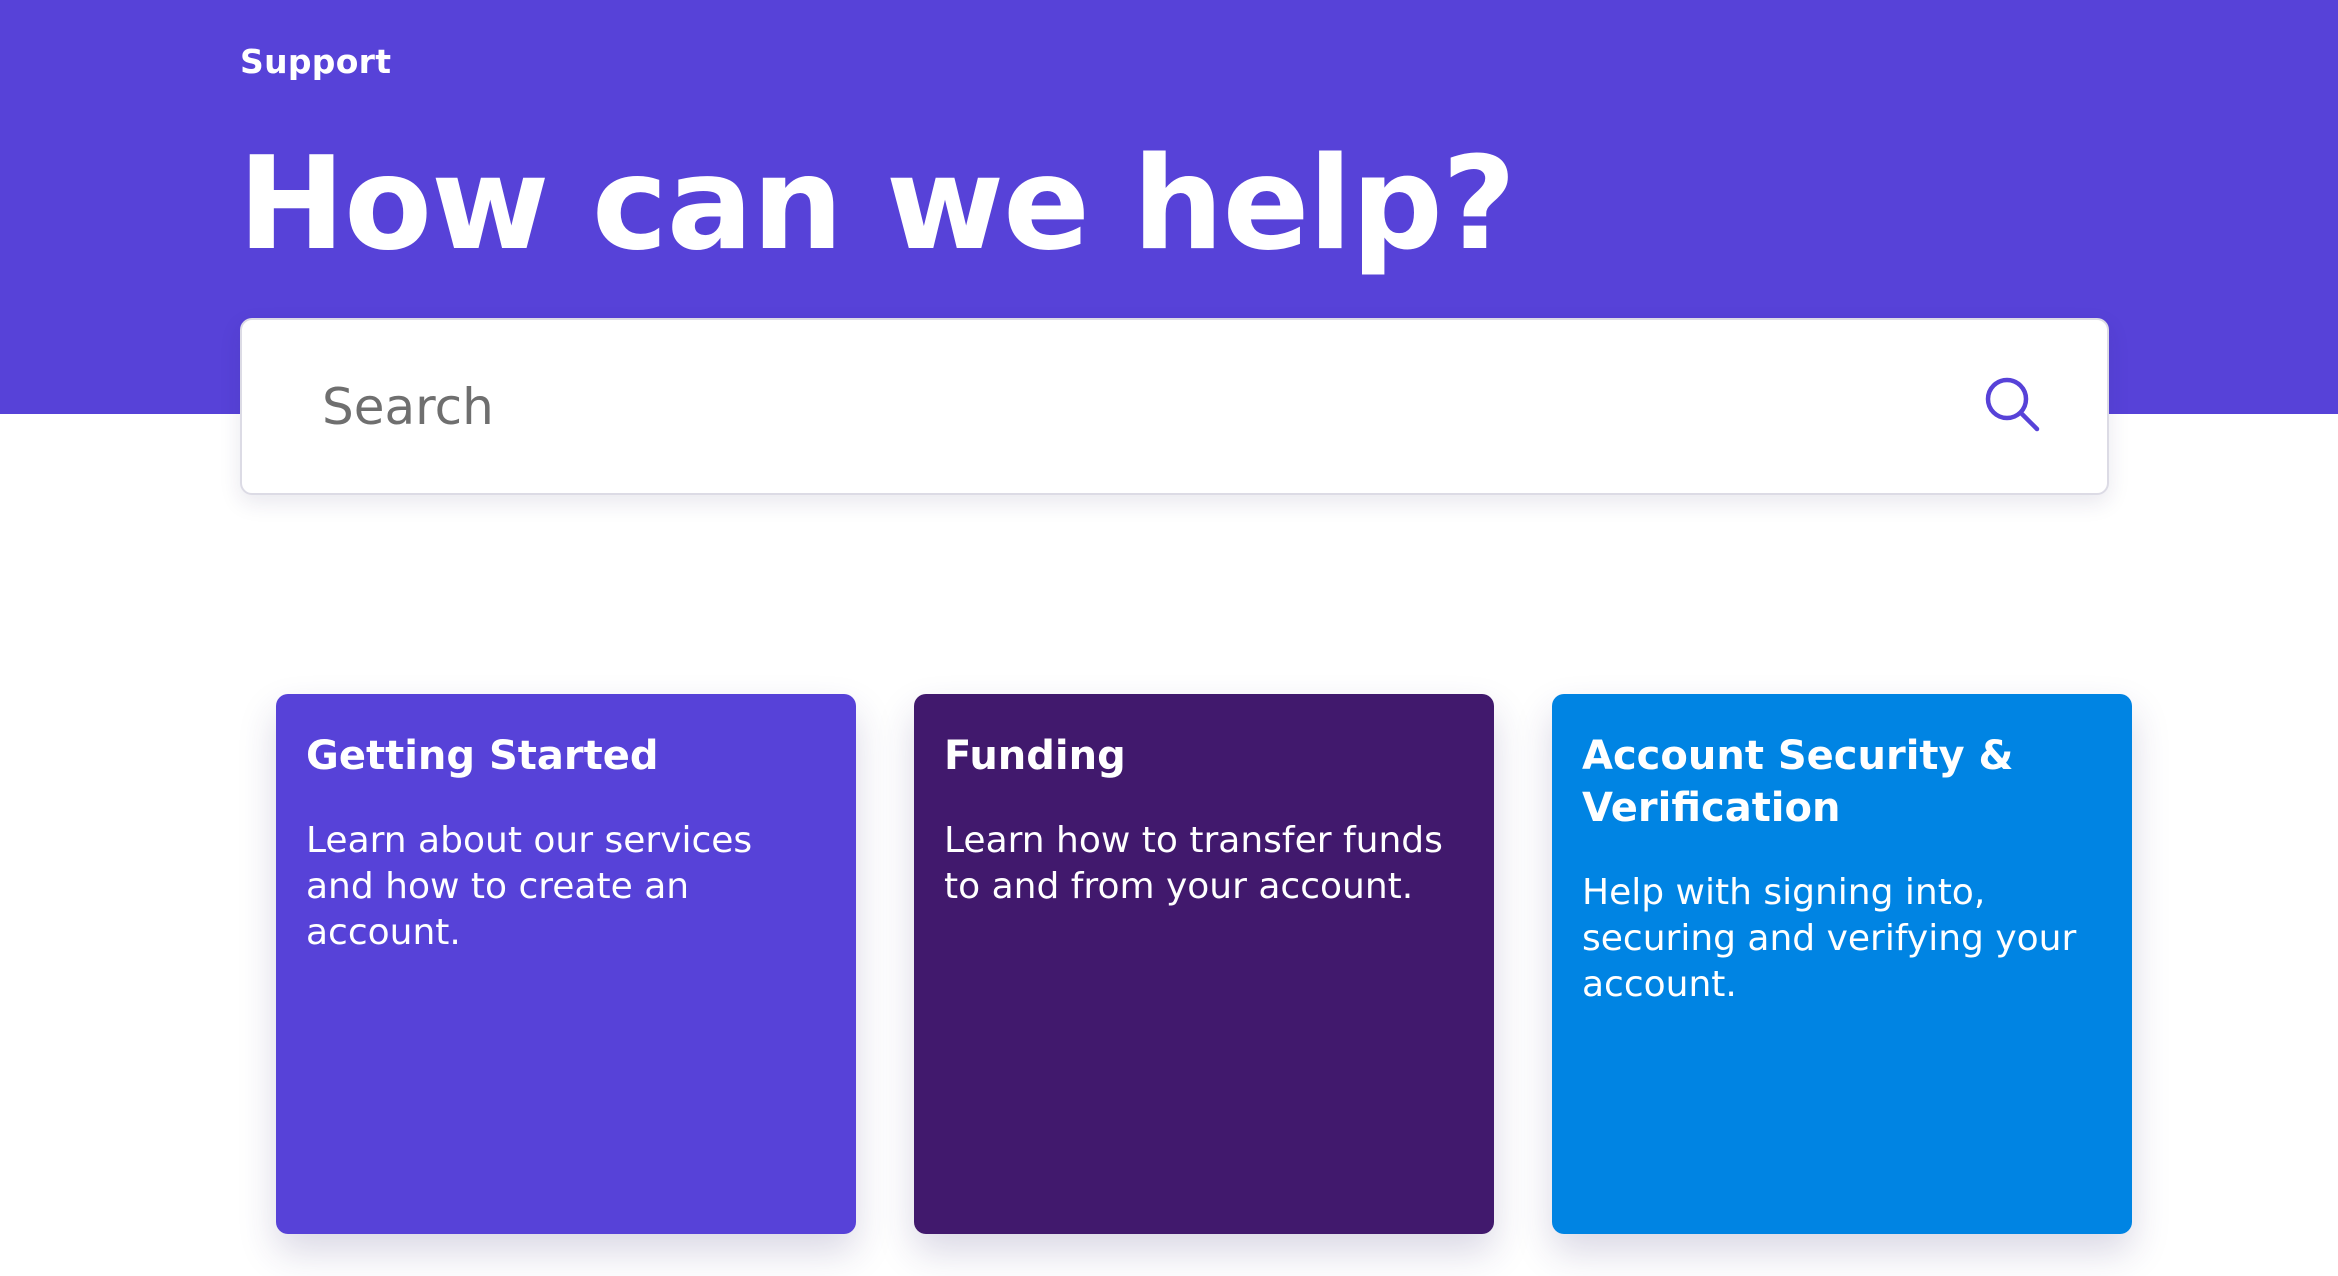  I want to click on search-input, so click(1072, 406).